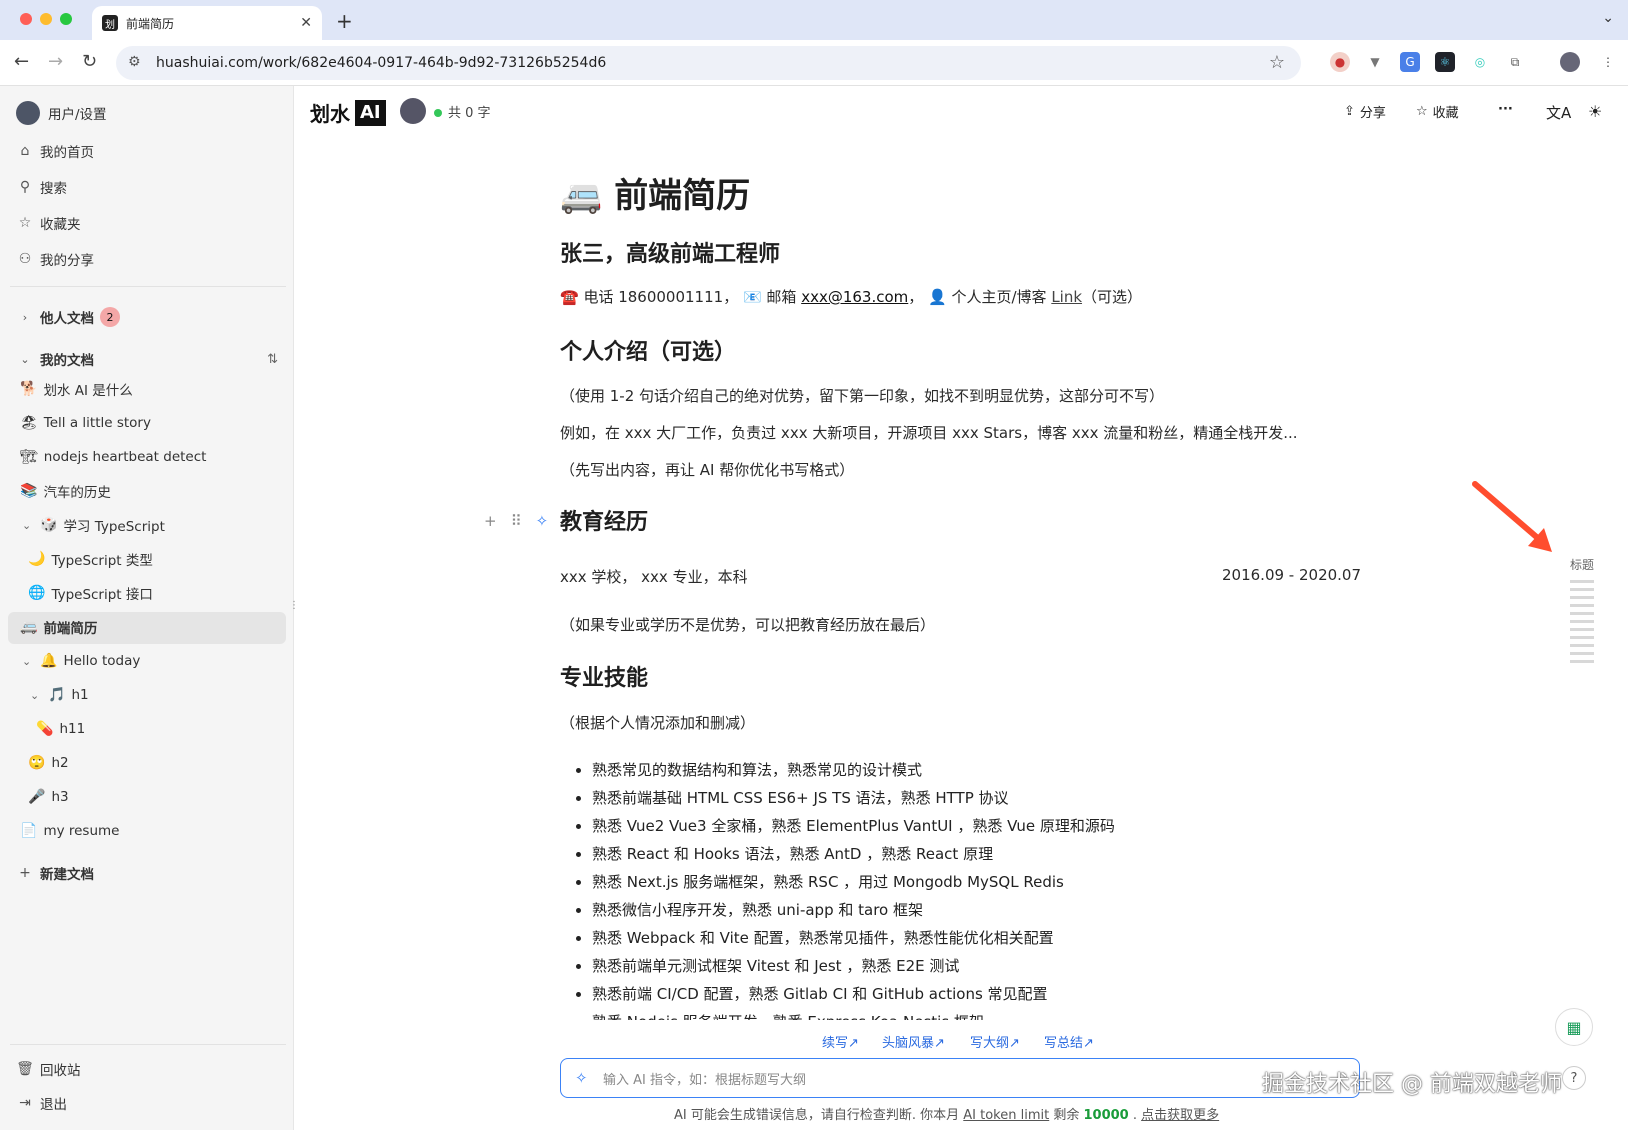 This screenshot has width=1628, height=1130. I want to click on homepage-link: Link, so click(1066, 297).